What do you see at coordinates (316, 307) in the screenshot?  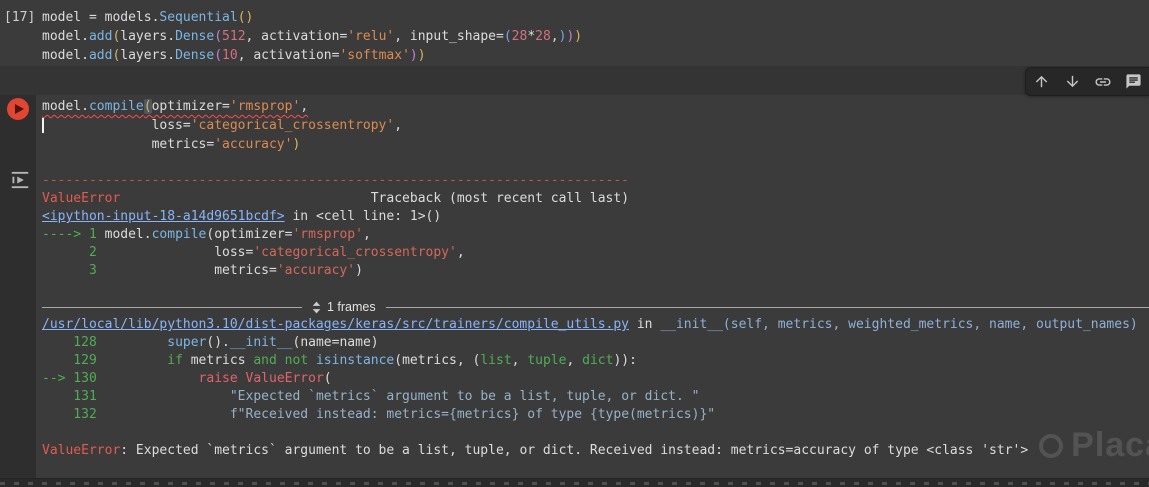 I see `expand-collapse-icon` at bounding box center [316, 307].